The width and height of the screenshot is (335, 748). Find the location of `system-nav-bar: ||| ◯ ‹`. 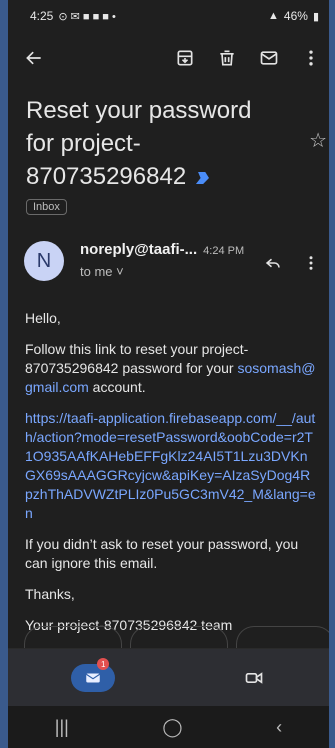

system-nav-bar: ||| ◯ ‹ is located at coordinates (168, 727).